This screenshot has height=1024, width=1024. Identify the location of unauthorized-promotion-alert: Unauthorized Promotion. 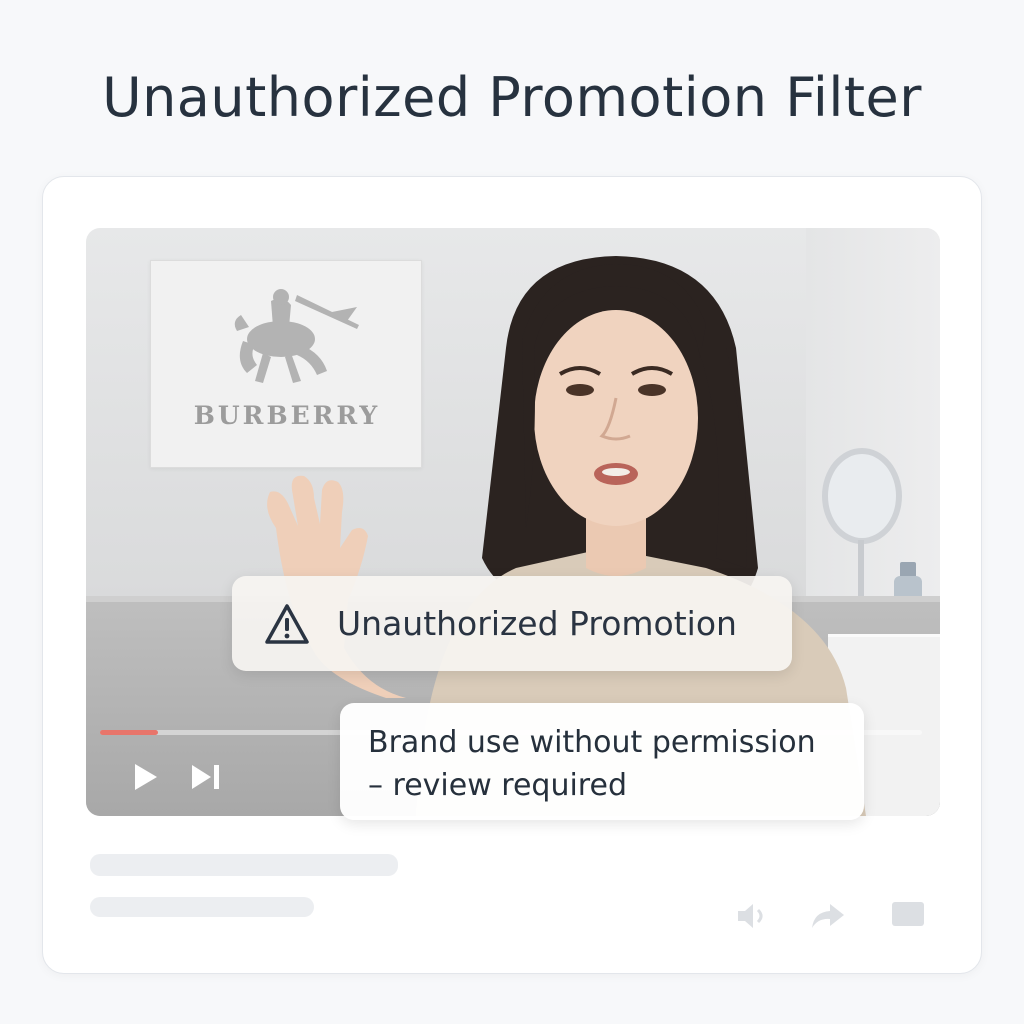
(512, 623).